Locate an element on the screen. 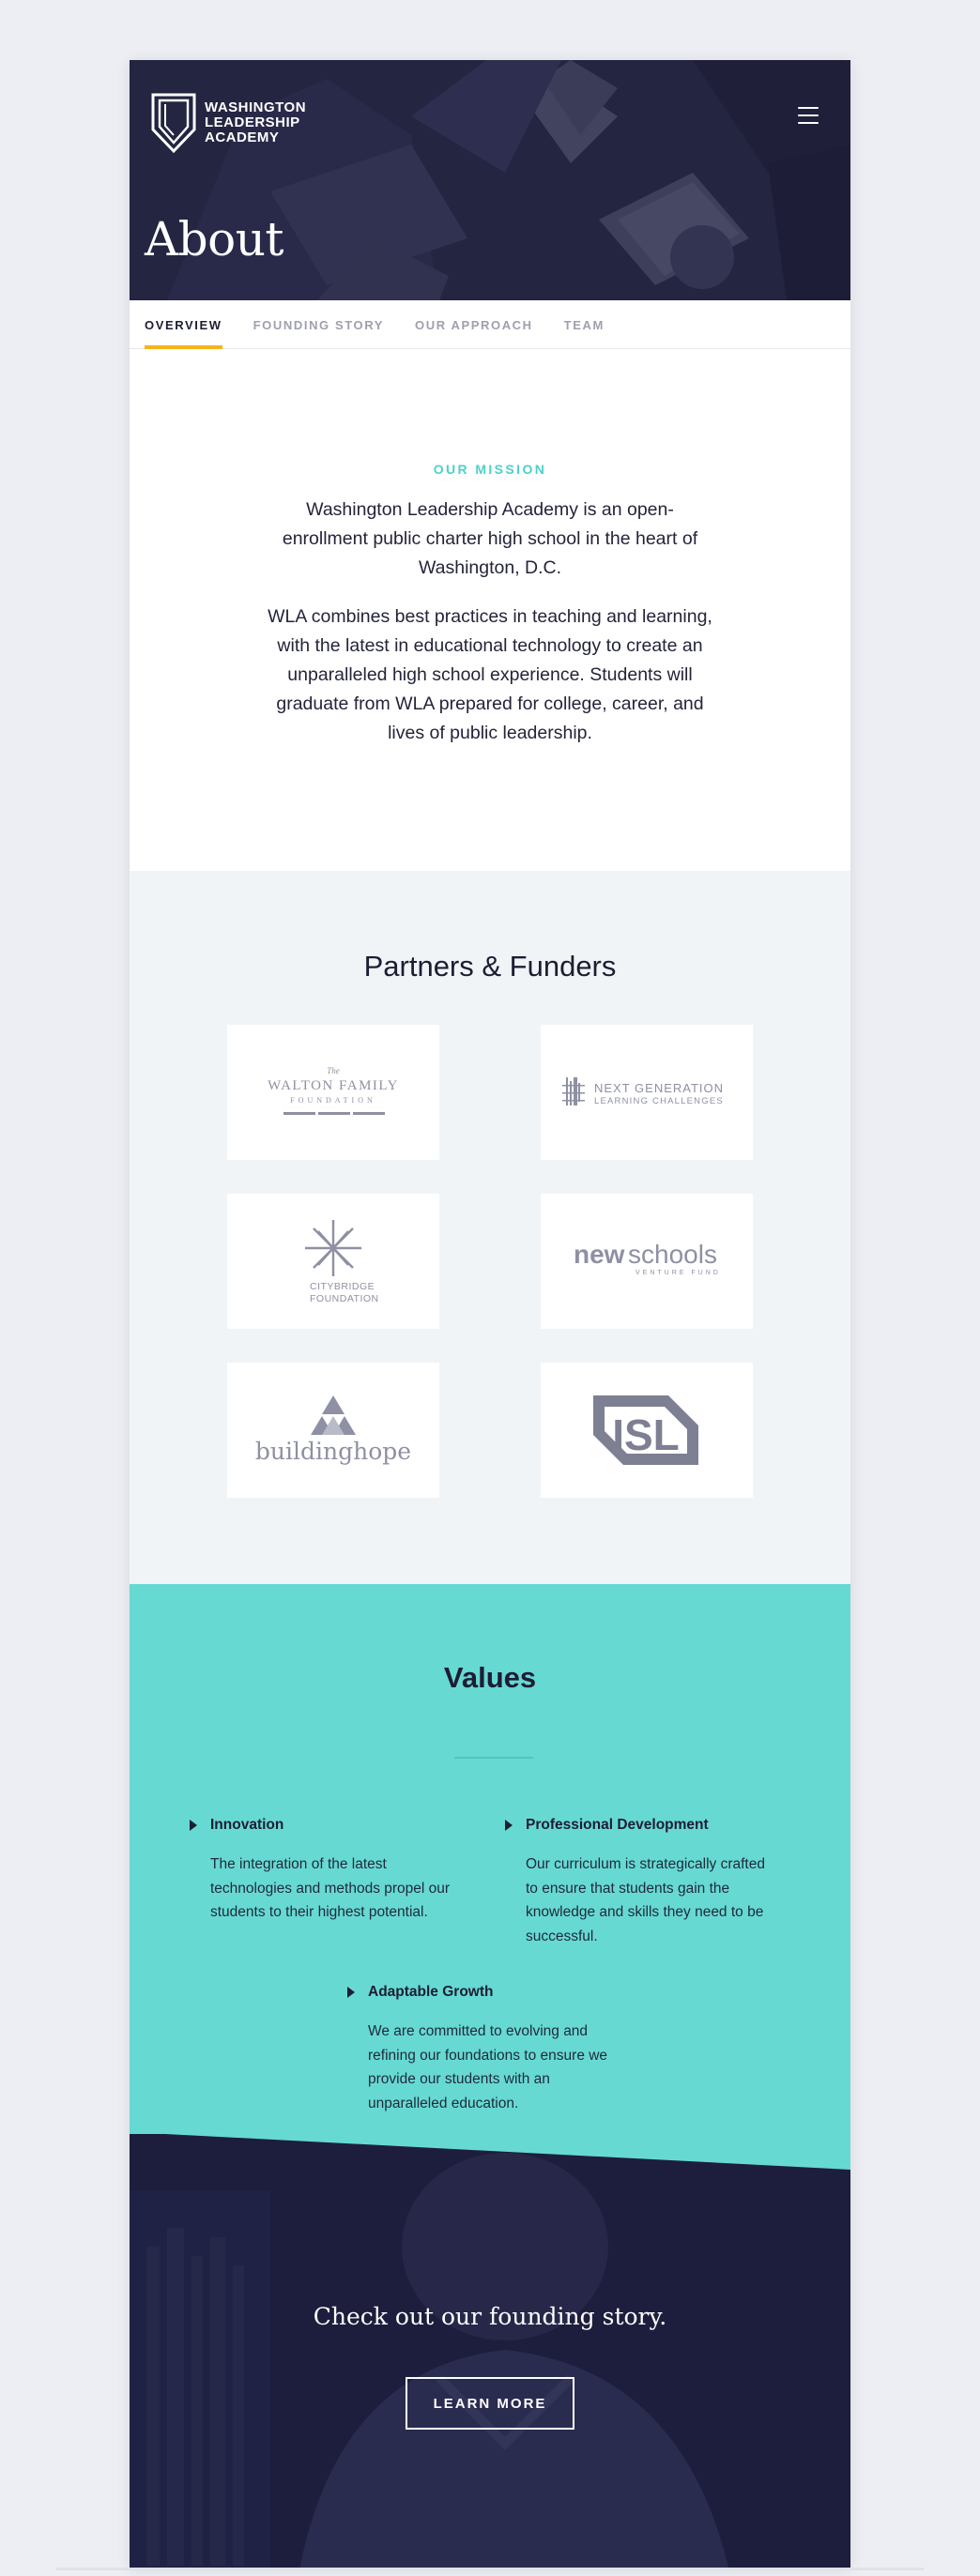 The width and height of the screenshot is (980, 2576). cta-background-photo is located at coordinates (490, 2351).